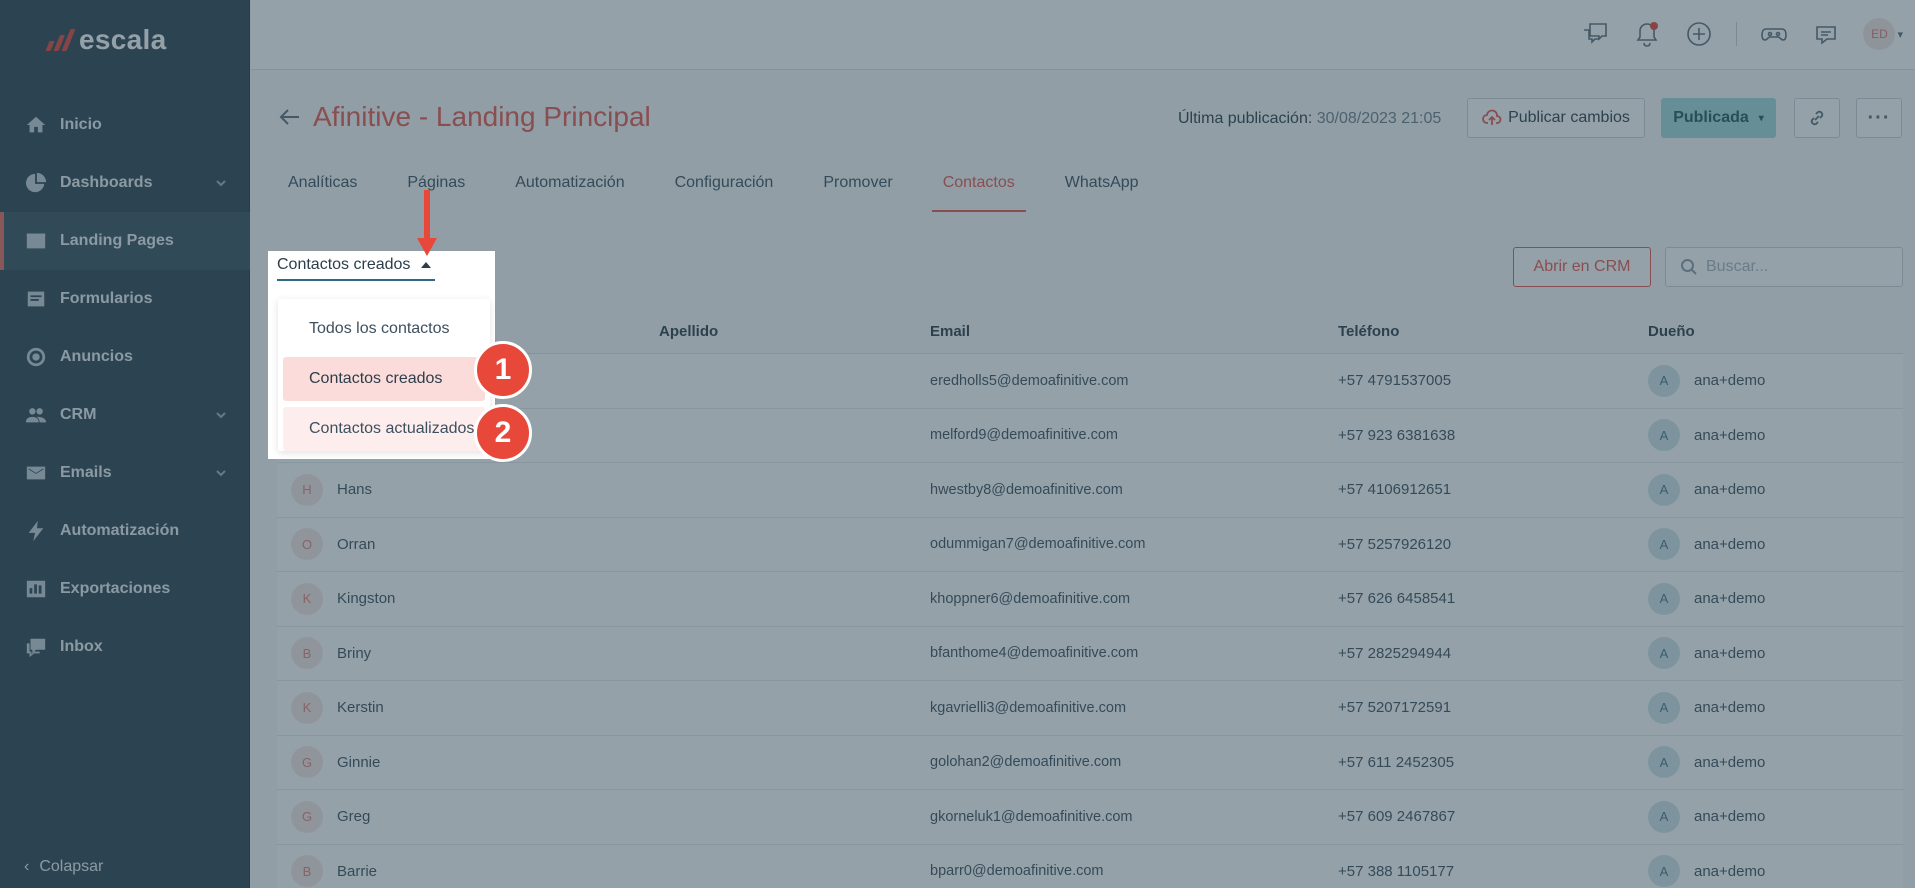 This screenshot has width=1915, height=888. I want to click on tab-automatizacion: Automatización, so click(569, 186).